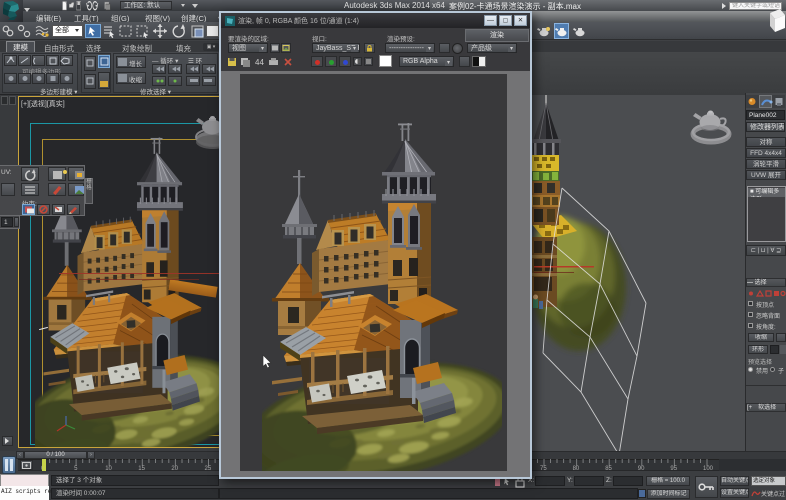 The height and width of the screenshot is (500, 786). What do you see at coordinates (141, 468) in the screenshot?
I see `svg-text: 15` at bounding box center [141, 468].